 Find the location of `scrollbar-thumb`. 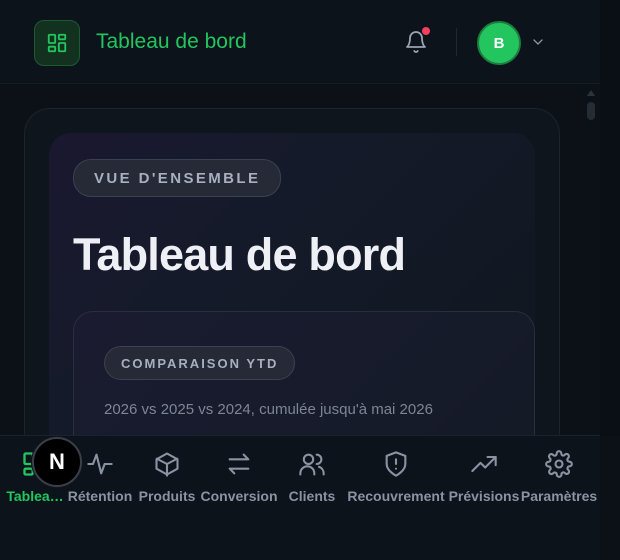

scrollbar-thumb is located at coordinates (591, 111).